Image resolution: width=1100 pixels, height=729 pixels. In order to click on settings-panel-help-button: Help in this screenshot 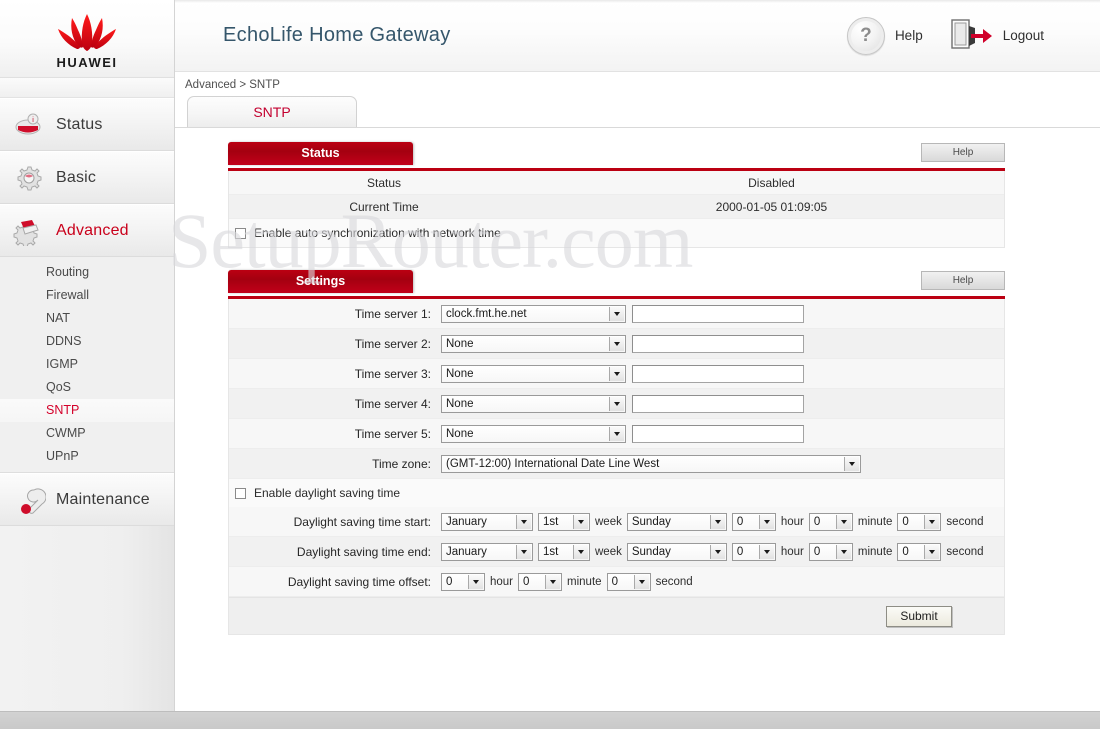, I will do `click(963, 280)`.